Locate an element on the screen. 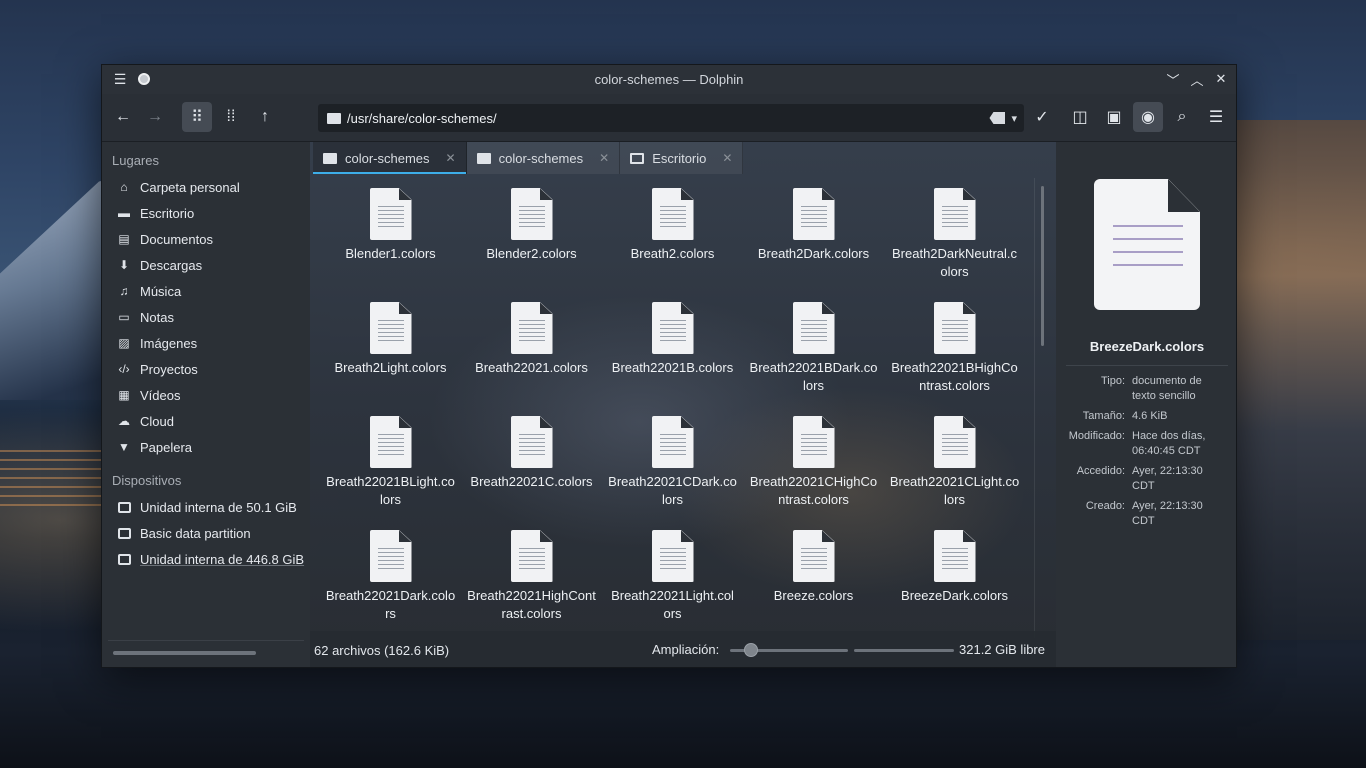 Image resolution: width=1366 pixels, height=768 pixels. search-button: ⌕ is located at coordinates (1182, 117).